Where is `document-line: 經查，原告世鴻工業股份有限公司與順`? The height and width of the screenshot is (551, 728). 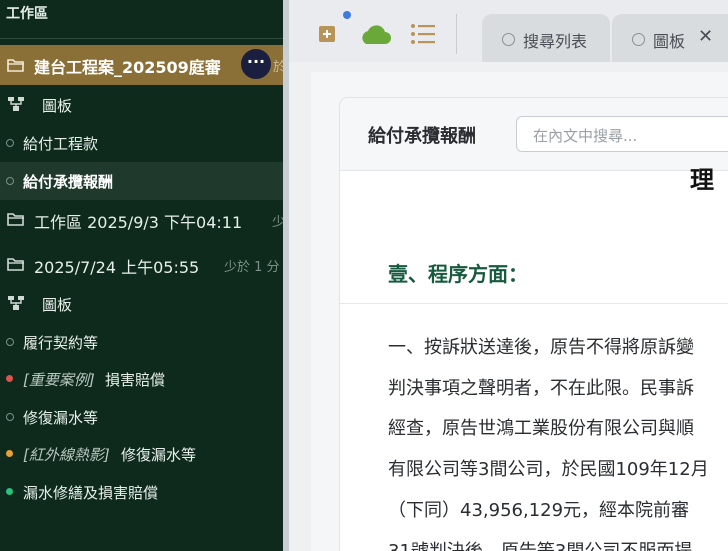
document-line: 經查，原告世鴻工業股份有限公司與順 is located at coordinates (541, 428).